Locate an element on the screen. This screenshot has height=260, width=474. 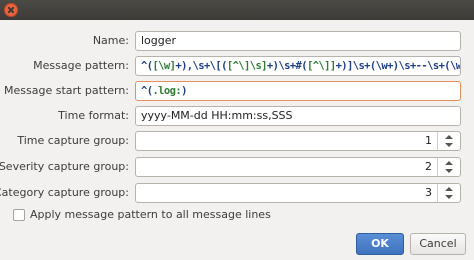
category-capture-group-label: Category capture group: is located at coordinates (64, 192).